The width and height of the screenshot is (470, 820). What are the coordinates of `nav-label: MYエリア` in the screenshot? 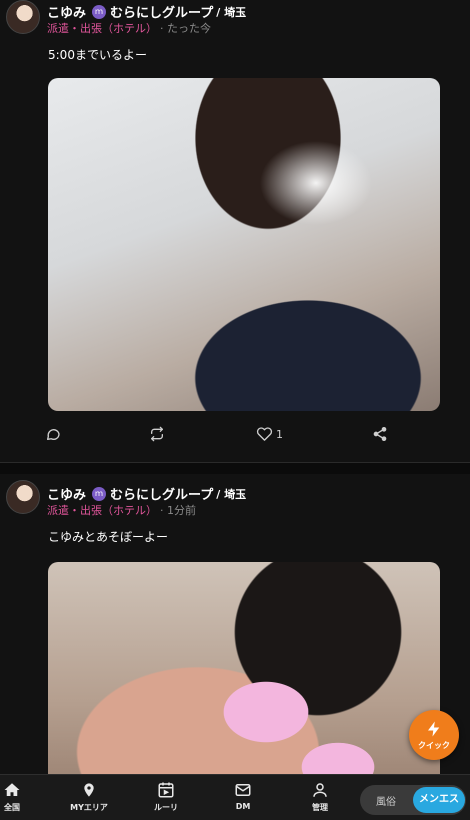 It's located at (89, 807).